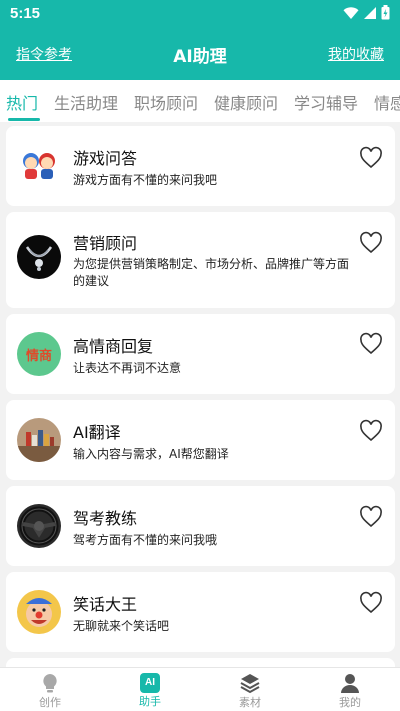  Describe the element at coordinates (22, 102) in the screenshot. I see `tab-hot: 热门` at that location.